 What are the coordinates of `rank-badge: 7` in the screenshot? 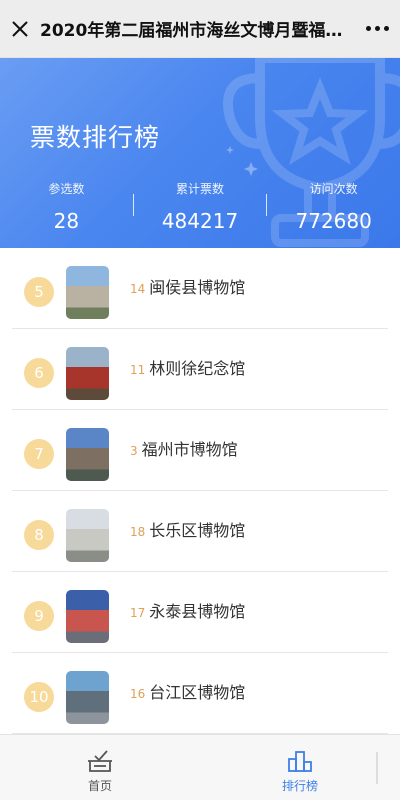 It's located at (39, 454).